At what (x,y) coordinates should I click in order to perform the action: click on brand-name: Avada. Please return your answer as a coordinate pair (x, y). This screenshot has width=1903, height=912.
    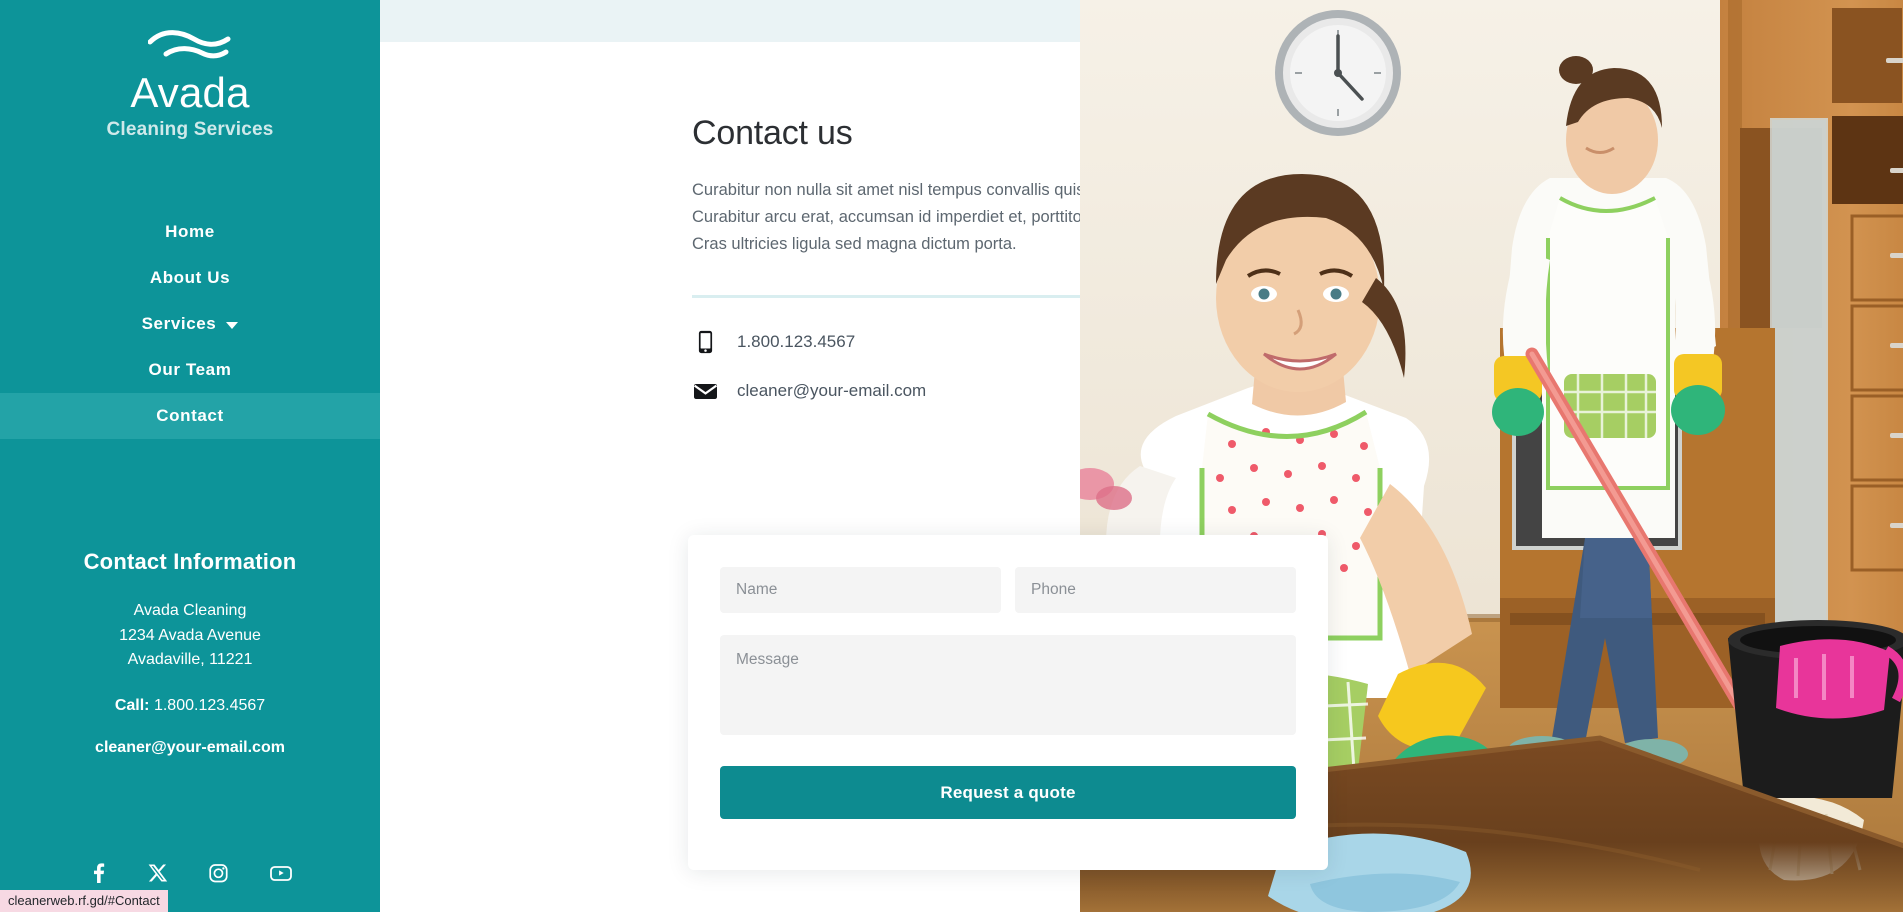
    Looking at the image, I should click on (190, 92).